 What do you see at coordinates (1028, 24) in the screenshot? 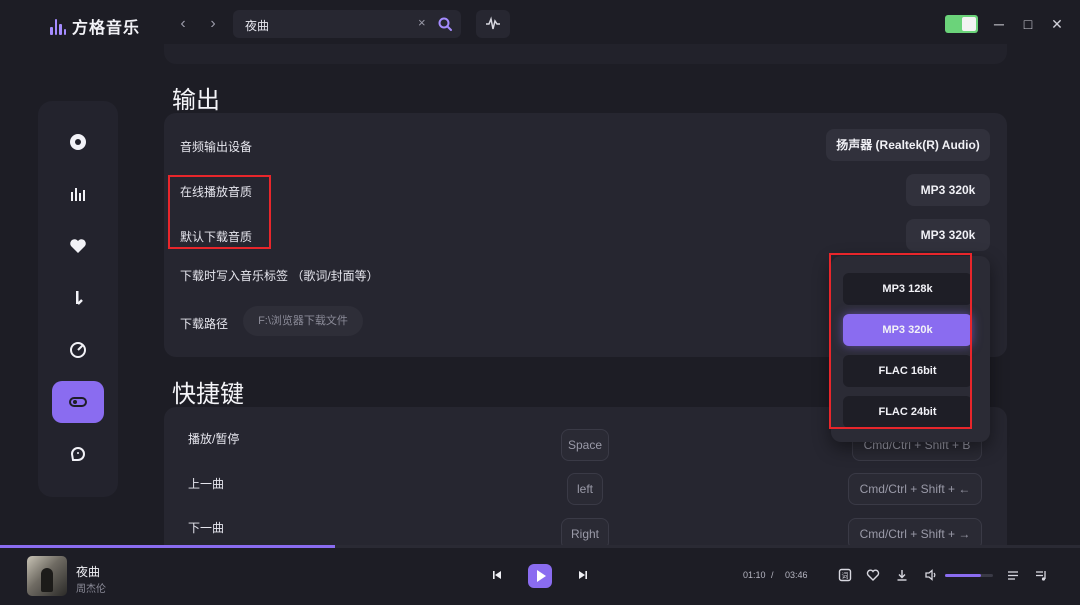
I see `maximize-button: □` at bounding box center [1028, 24].